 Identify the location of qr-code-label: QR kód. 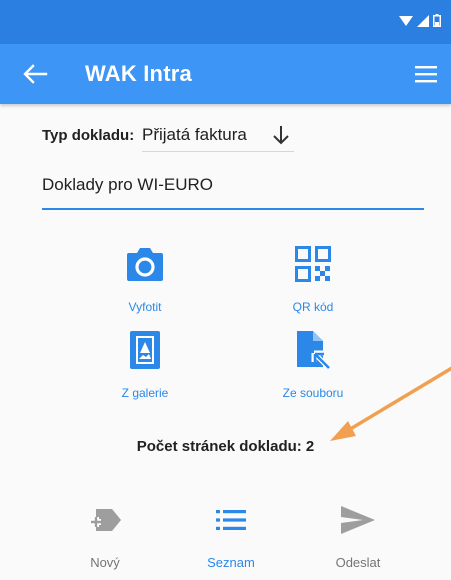
(313, 307).